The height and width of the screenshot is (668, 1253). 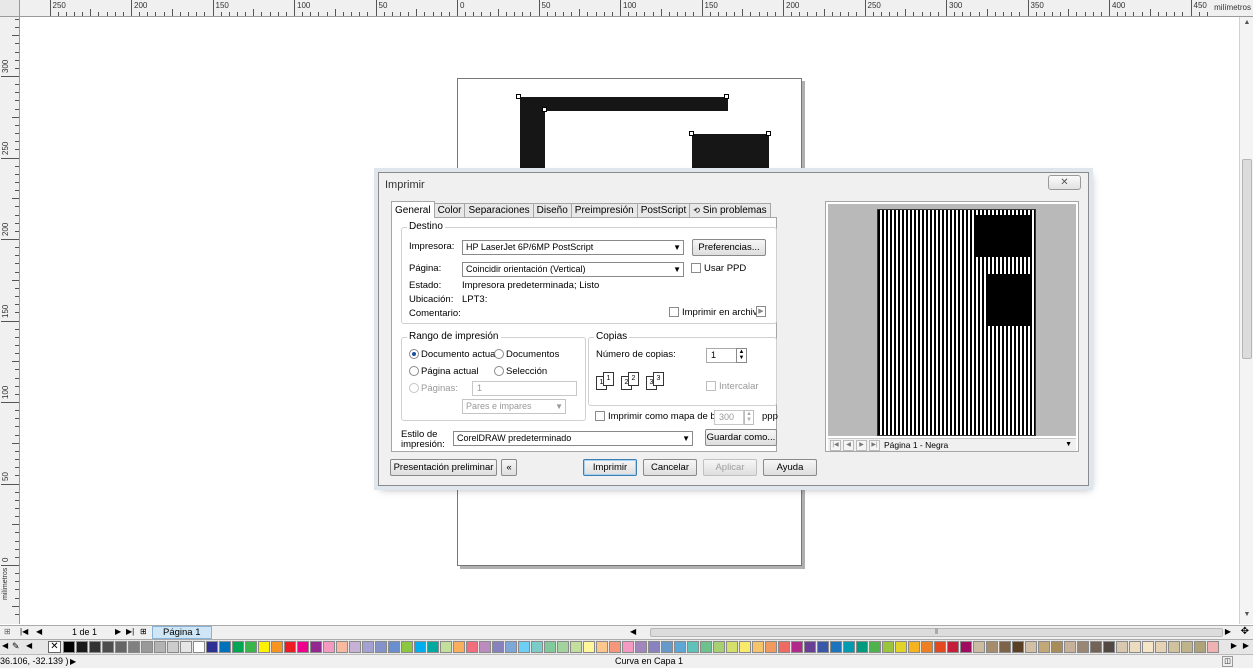 I want to click on add-page-icon: ⊞, so click(x=7, y=631).